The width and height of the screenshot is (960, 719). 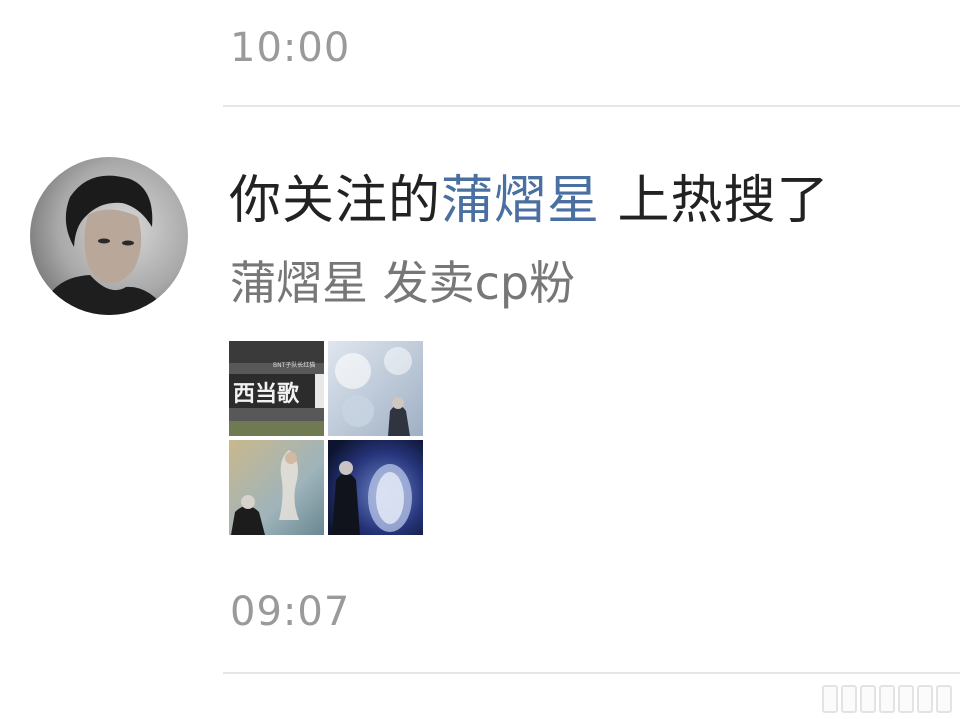 I want to click on avatar, so click(x=109, y=236).